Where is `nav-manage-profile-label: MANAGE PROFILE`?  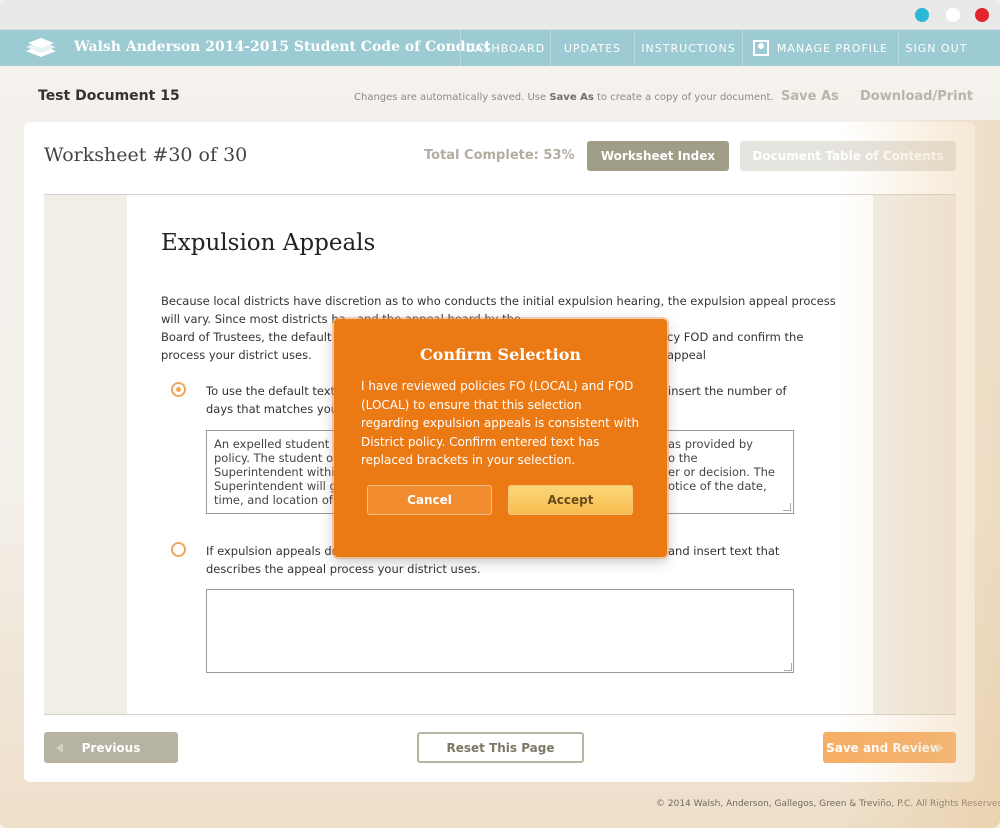 nav-manage-profile-label: MANAGE PROFILE is located at coordinates (832, 48).